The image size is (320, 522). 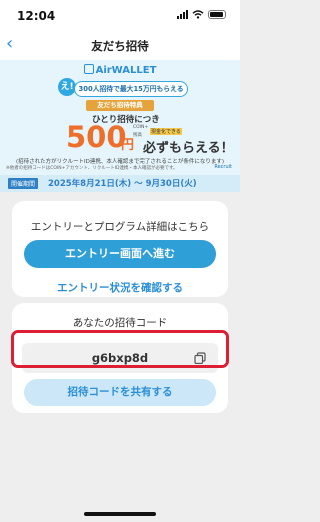 What do you see at coordinates (198, 14) in the screenshot?
I see `wifi-icon` at bounding box center [198, 14].